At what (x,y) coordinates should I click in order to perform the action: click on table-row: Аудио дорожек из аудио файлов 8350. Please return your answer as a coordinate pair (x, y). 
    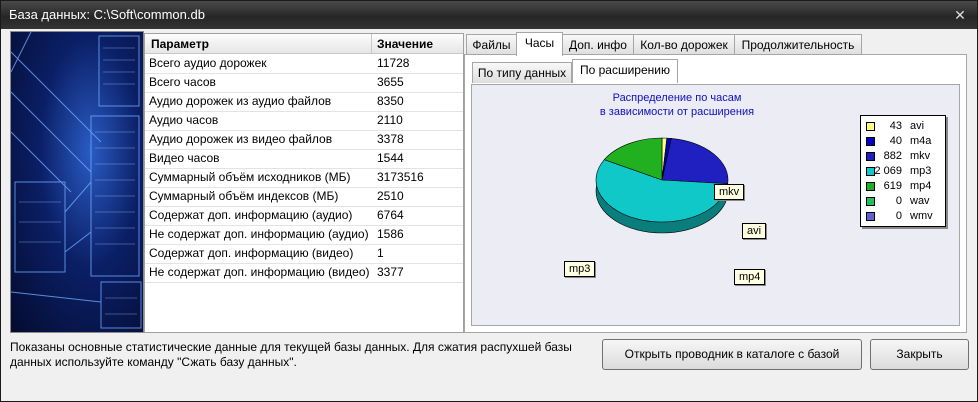
    Looking at the image, I should click on (304, 102).